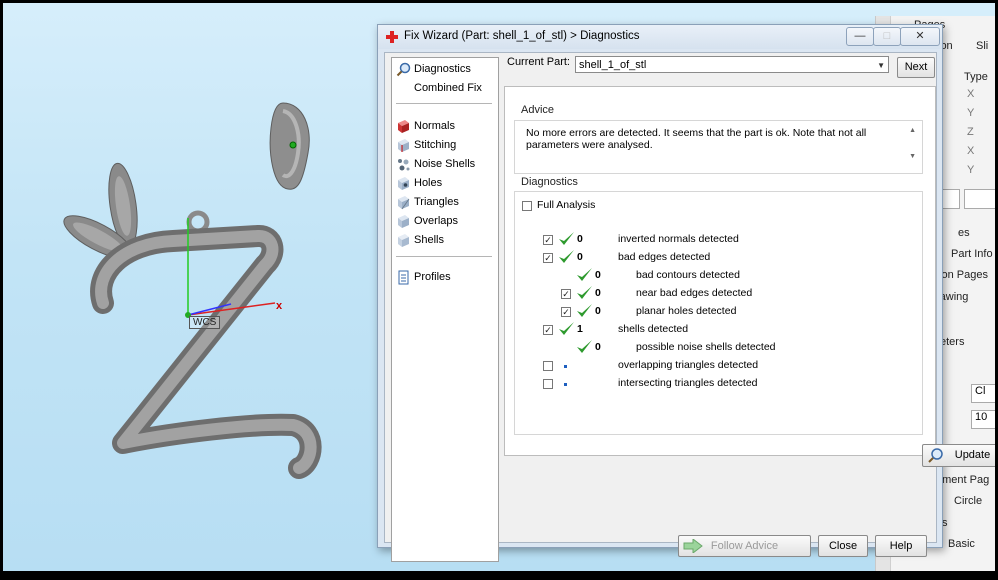  I want to click on nav-separator, so click(444, 103).